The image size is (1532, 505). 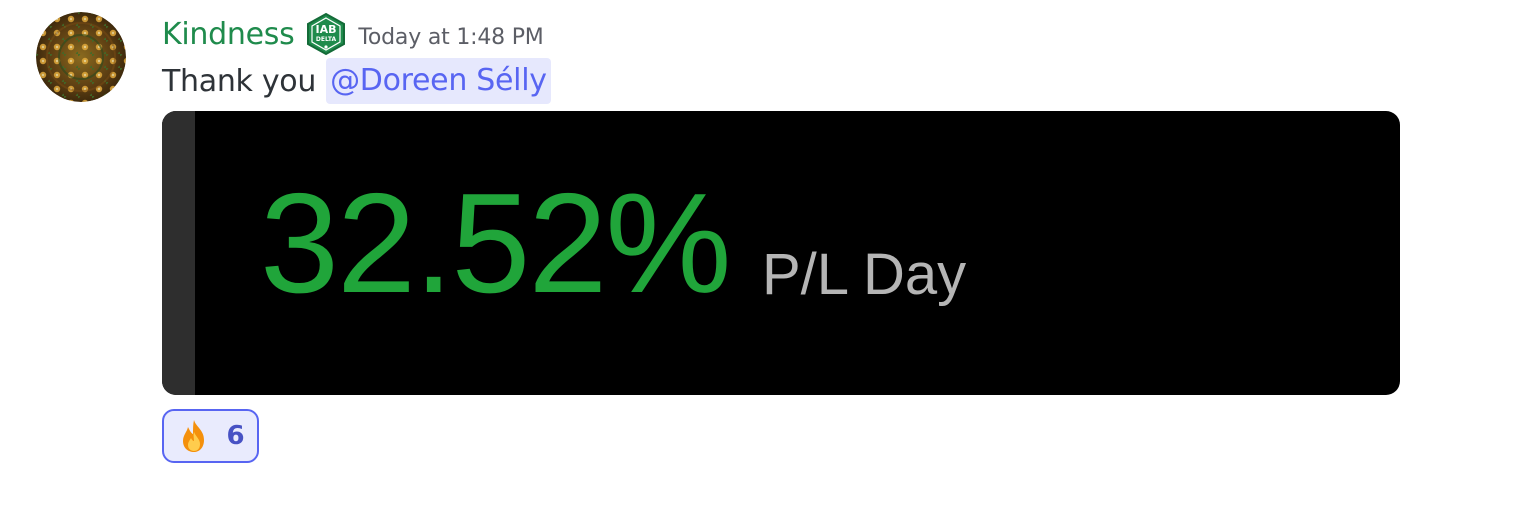 What do you see at coordinates (450, 37) in the screenshot?
I see `message-timestamp: Today at 1:48 PM` at bounding box center [450, 37].